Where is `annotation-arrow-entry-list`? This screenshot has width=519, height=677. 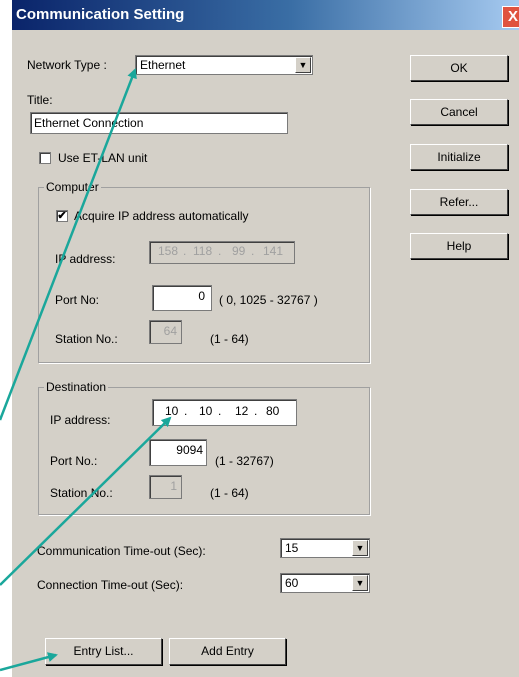
annotation-arrow-entry-list is located at coordinates (29, 662).